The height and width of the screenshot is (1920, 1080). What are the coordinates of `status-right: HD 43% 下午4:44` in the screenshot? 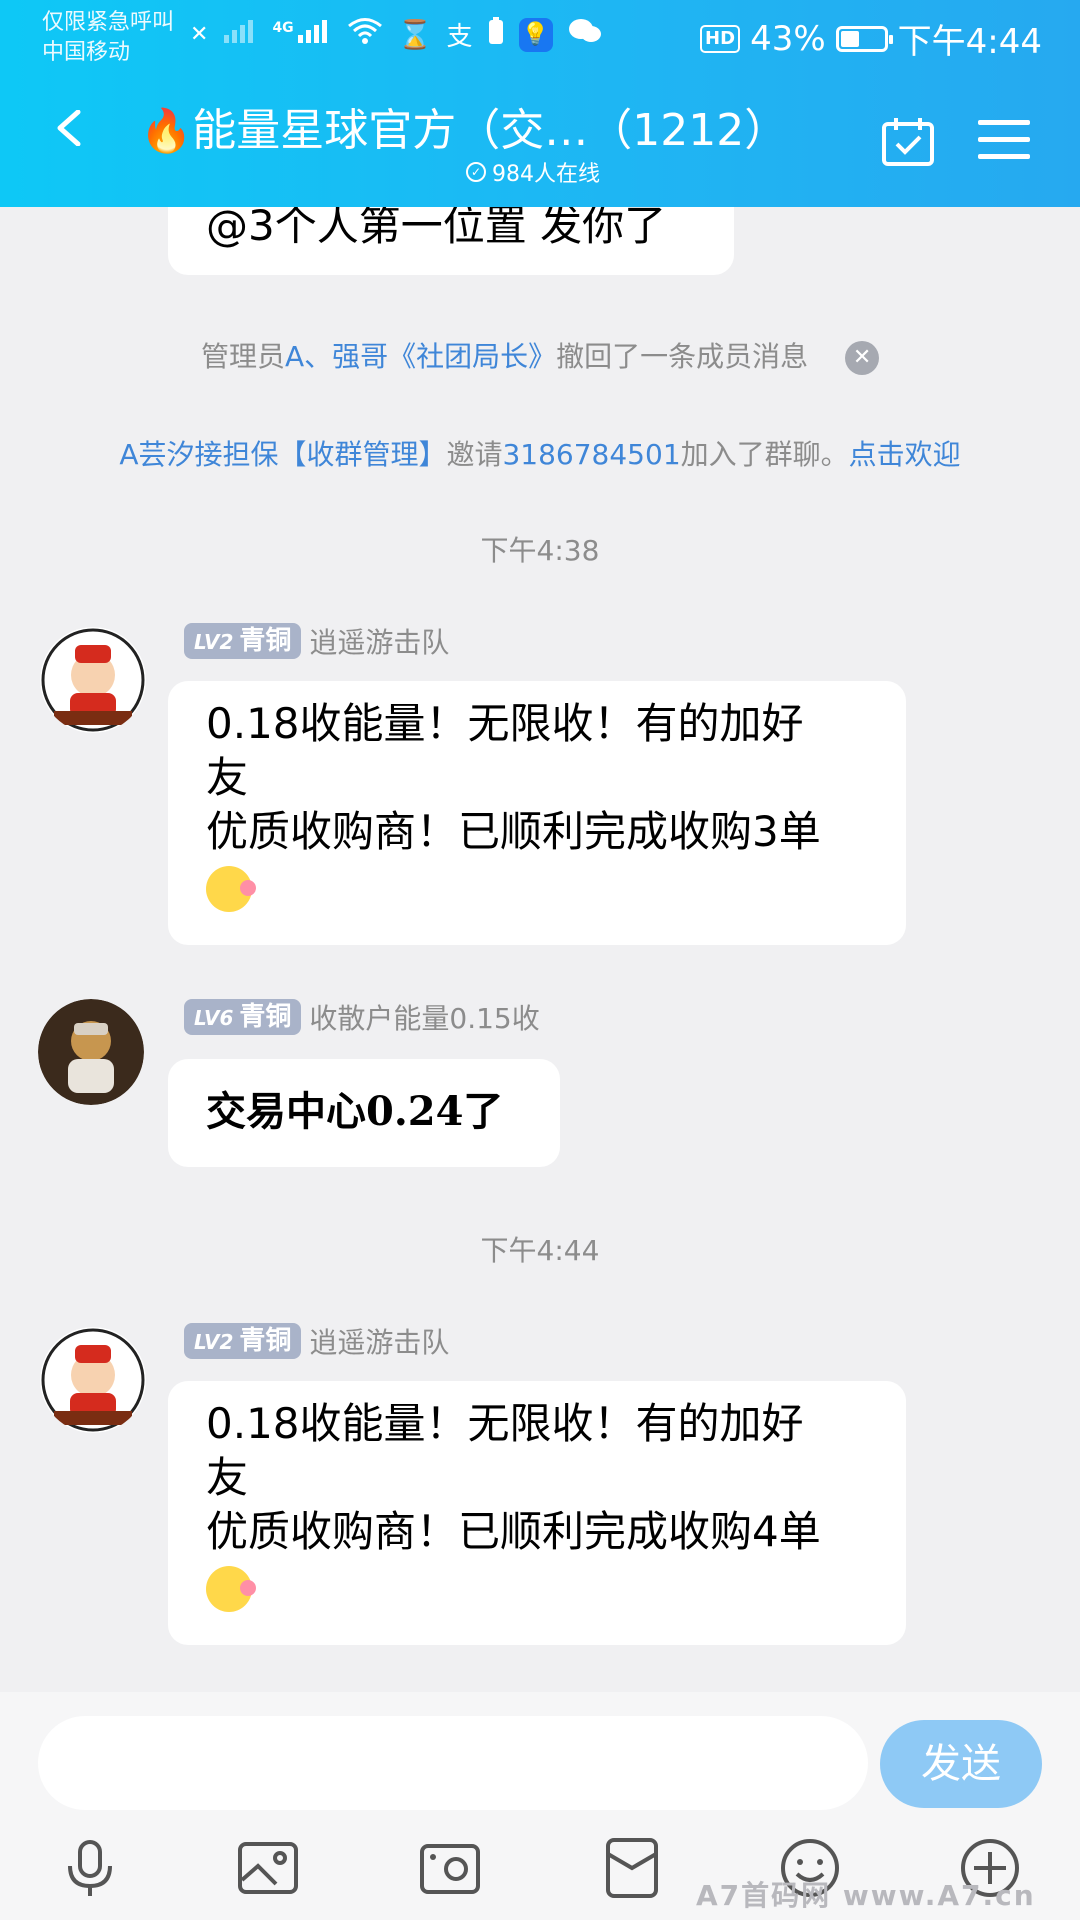 It's located at (871, 38).